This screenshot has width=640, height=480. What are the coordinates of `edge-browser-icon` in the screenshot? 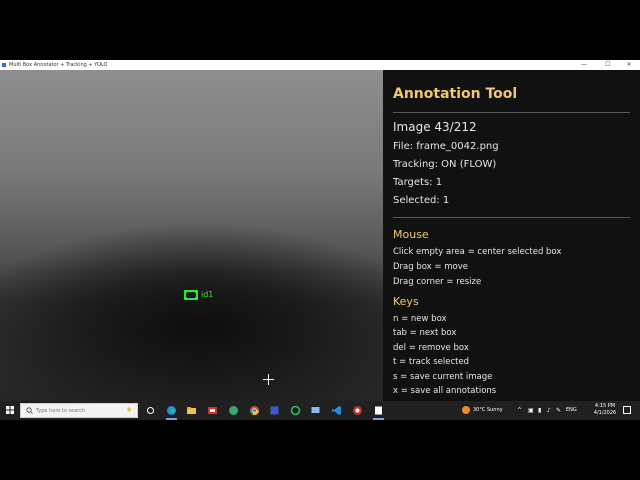 It's located at (171, 410).